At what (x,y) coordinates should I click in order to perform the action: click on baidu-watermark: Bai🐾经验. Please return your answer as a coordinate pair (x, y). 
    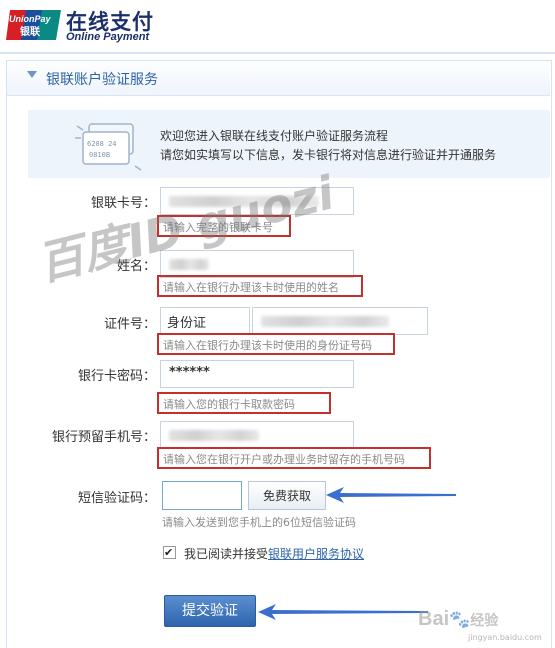
    Looking at the image, I should click on (458, 619).